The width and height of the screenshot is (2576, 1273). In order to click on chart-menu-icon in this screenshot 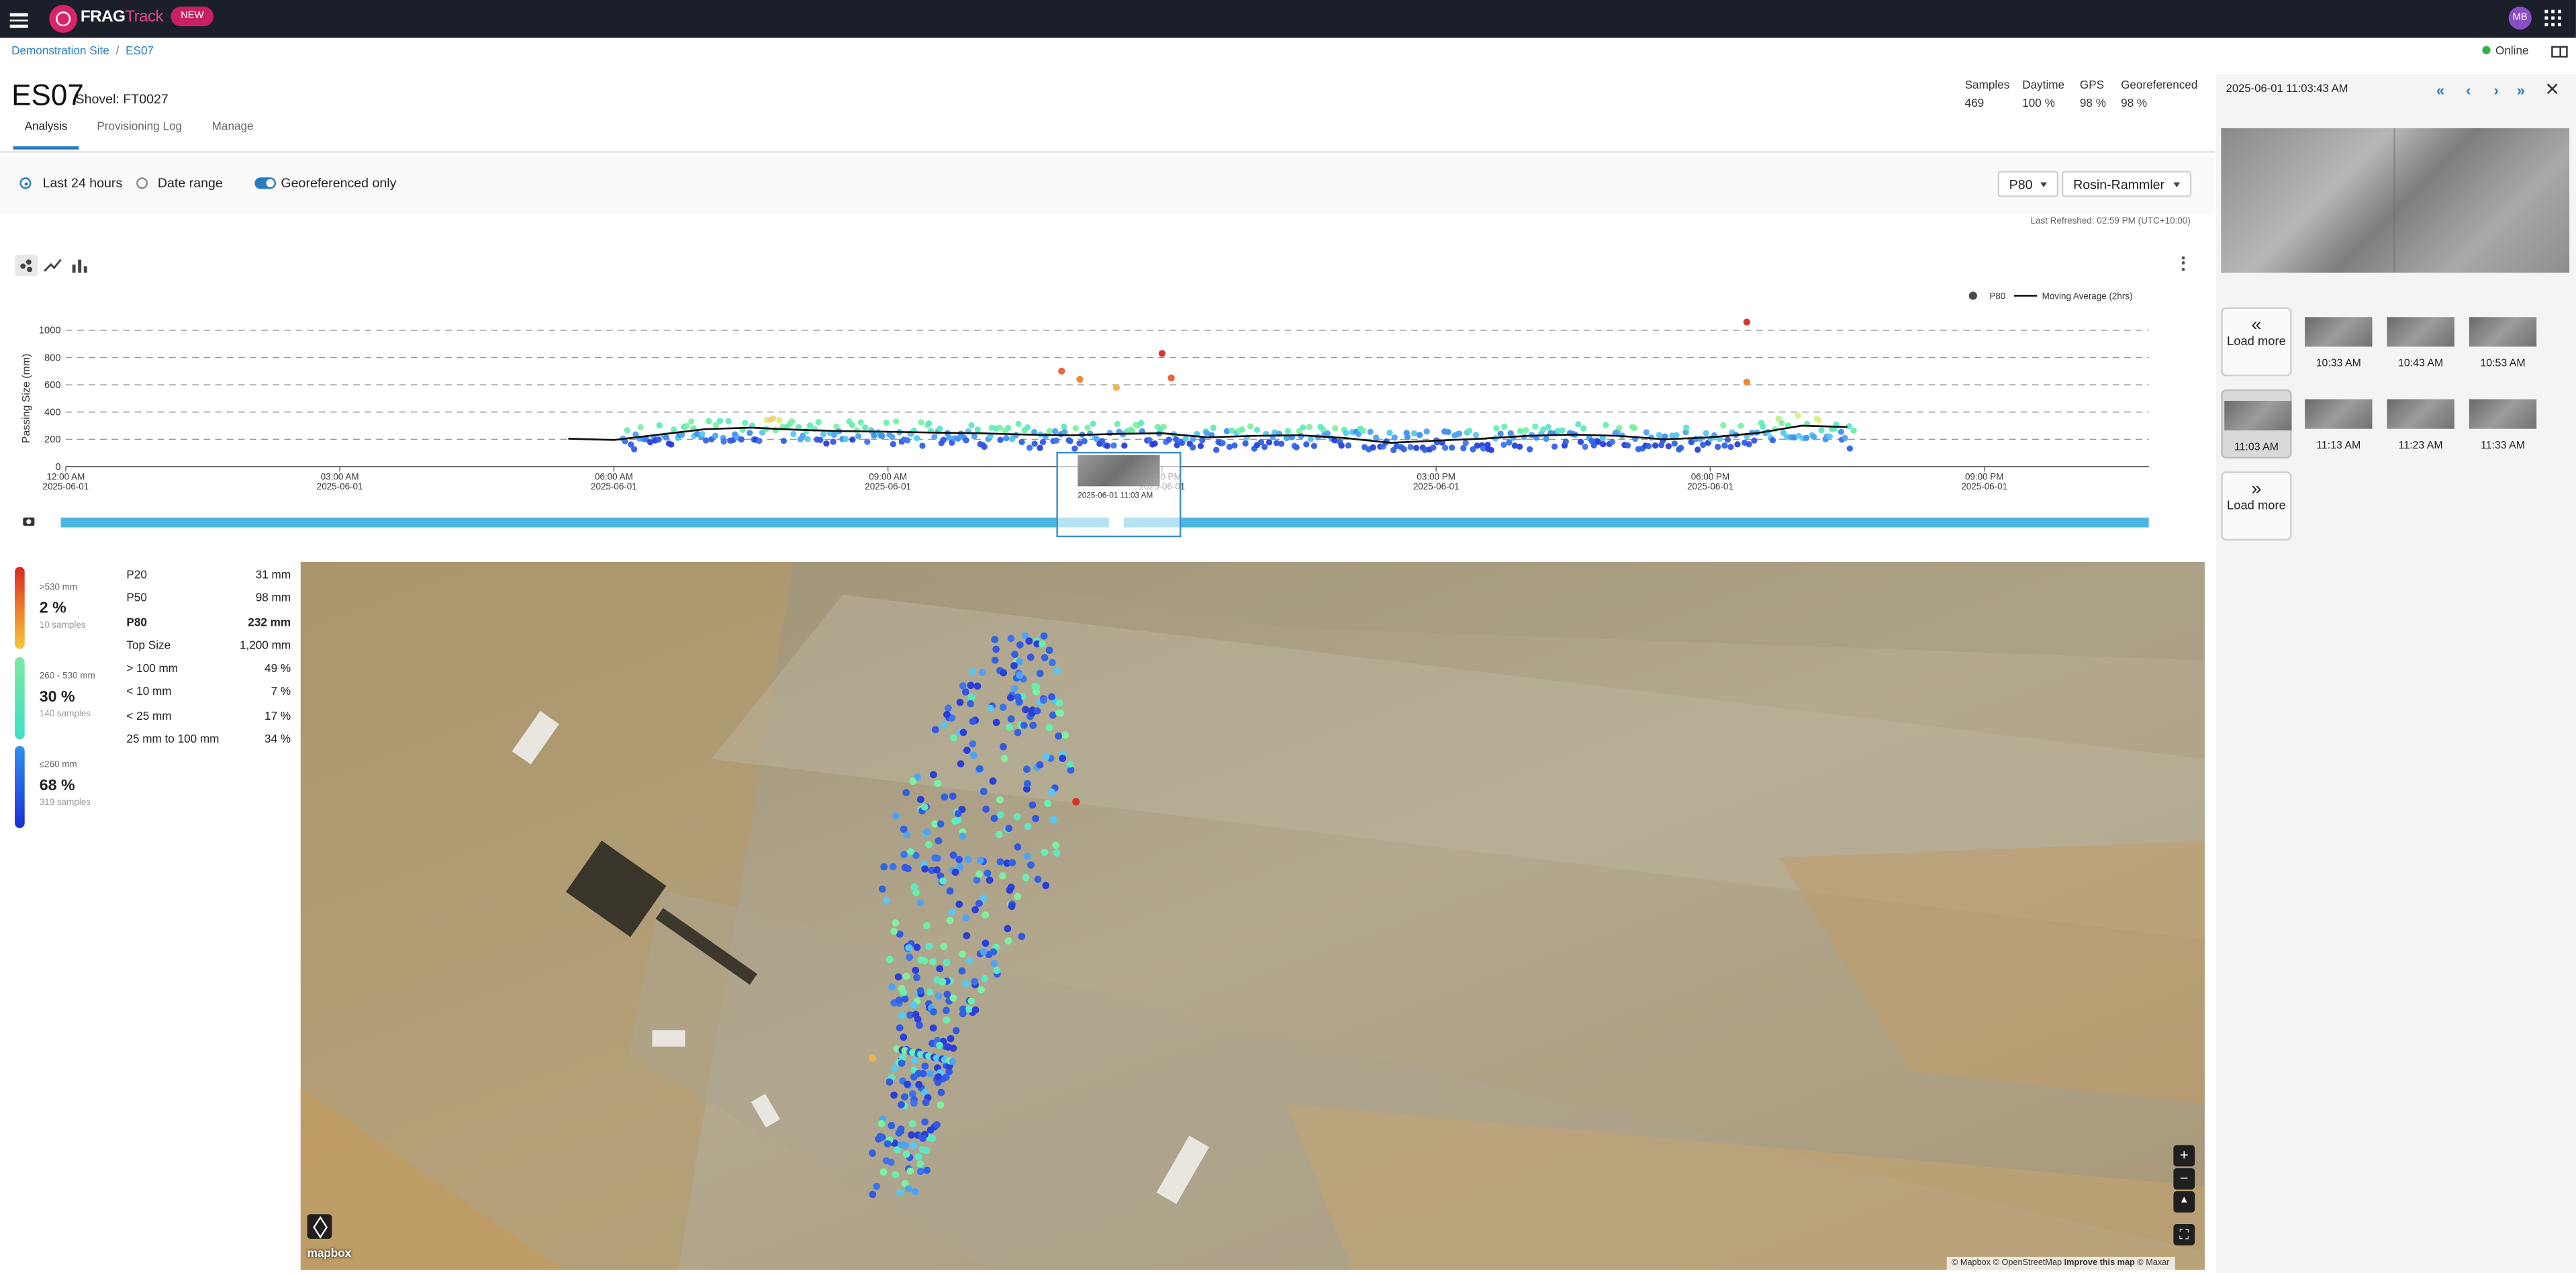, I will do `click(2184, 264)`.